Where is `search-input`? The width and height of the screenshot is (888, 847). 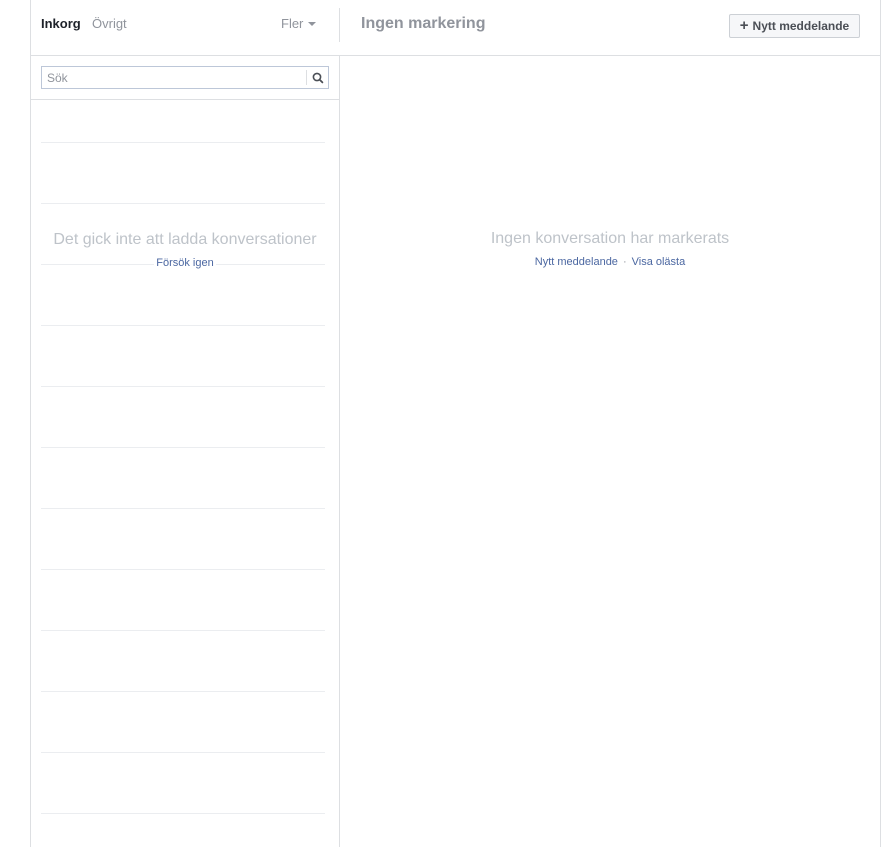 search-input is located at coordinates (174, 77).